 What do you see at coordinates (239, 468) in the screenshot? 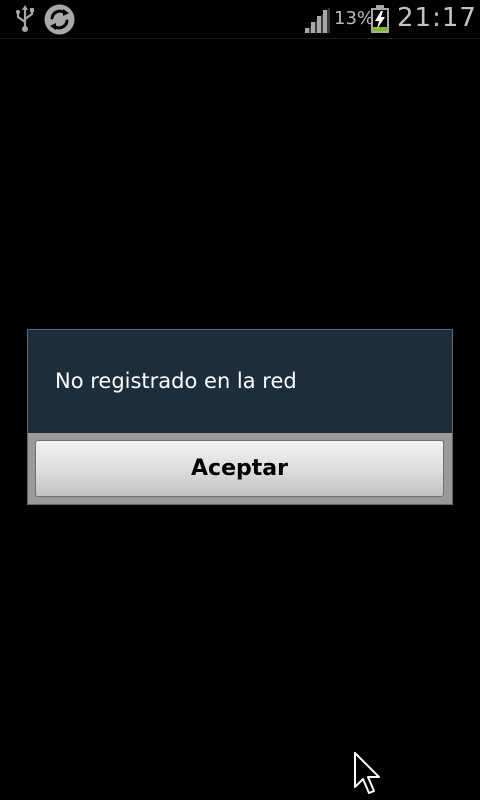
I see `accept-button: Aceptar` at bounding box center [239, 468].